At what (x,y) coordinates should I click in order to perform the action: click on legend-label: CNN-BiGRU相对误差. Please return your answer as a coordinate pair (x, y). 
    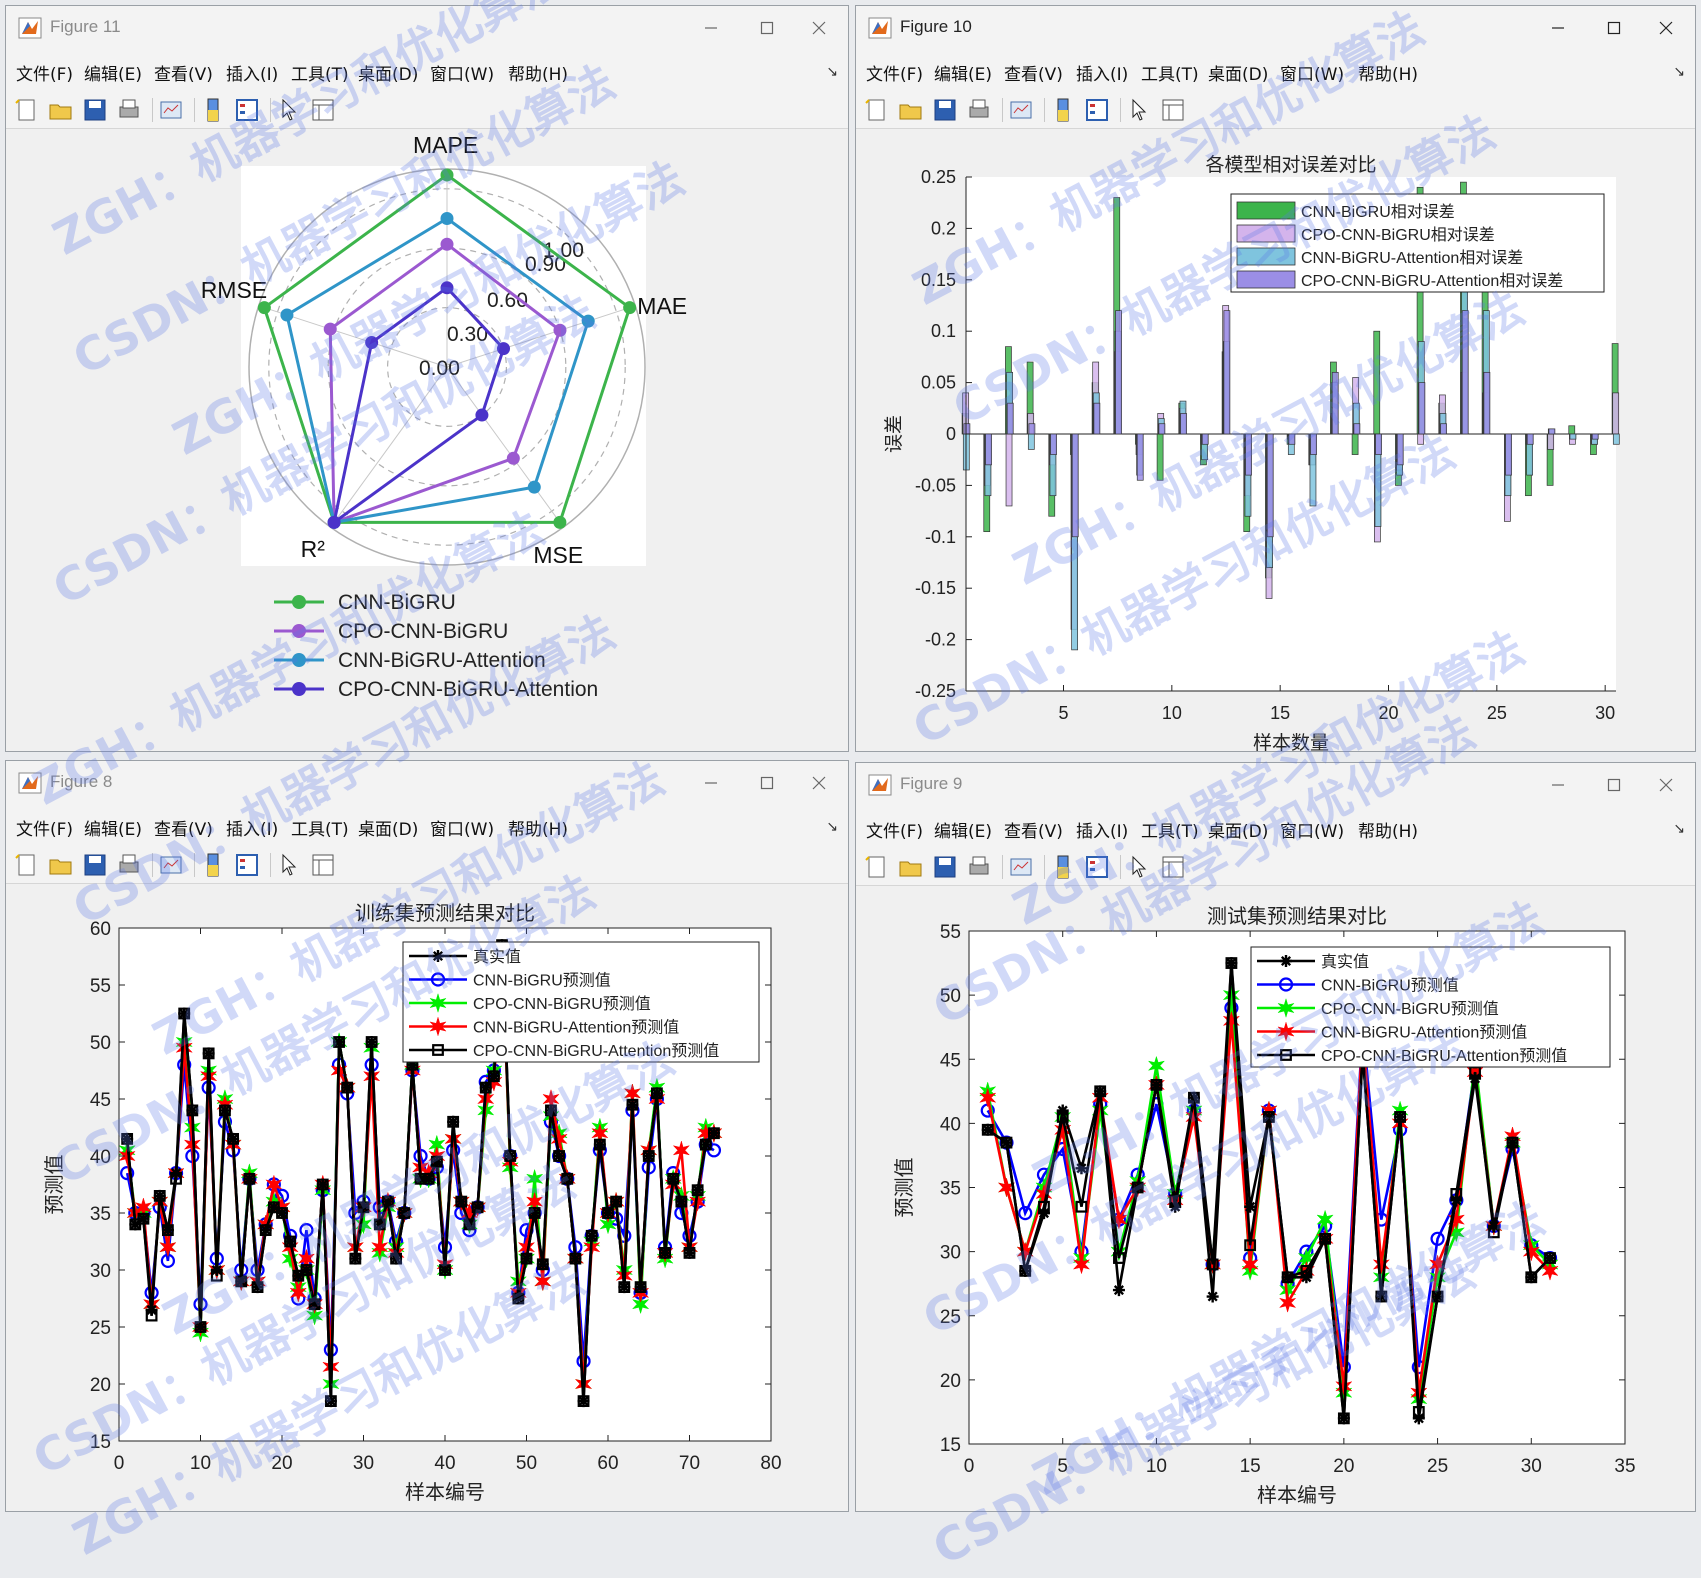
    Looking at the image, I should click on (1378, 212).